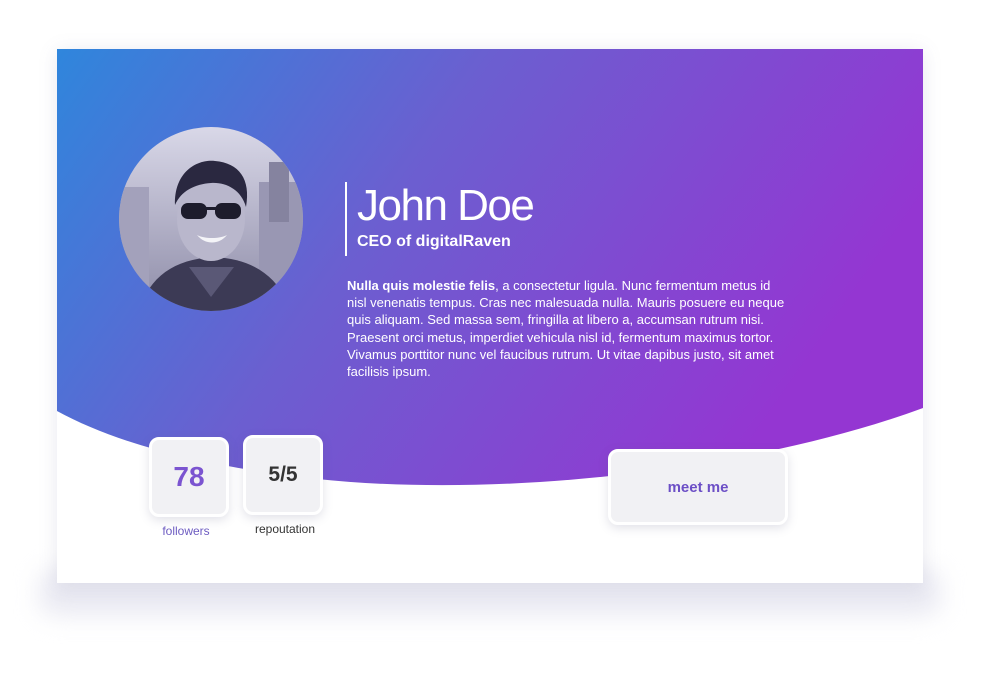 Image resolution: width=1006 pixels, height=685 pixels. I want to click on profile-photo, so click(211, 219).